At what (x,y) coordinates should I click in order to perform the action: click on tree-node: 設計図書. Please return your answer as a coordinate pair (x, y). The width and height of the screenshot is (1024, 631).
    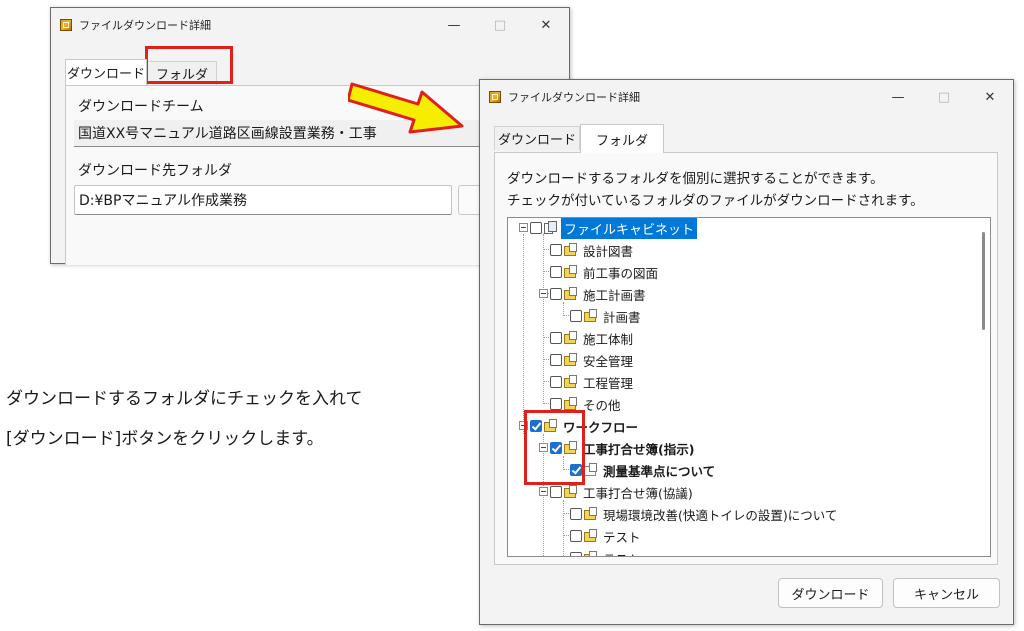
    Looking at the image, I should click on (592, 250).